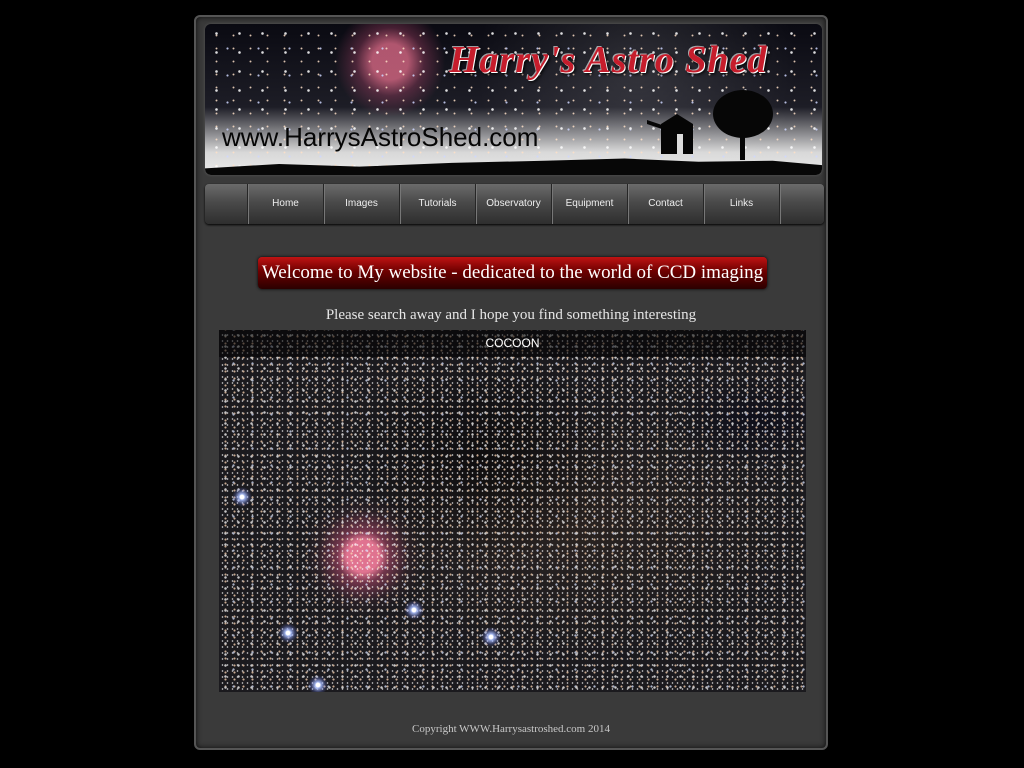  What do you see at coordinates (742, 204) in the screenshot?
I see `nav-item-links: Links` at bounding box center [742, 204].